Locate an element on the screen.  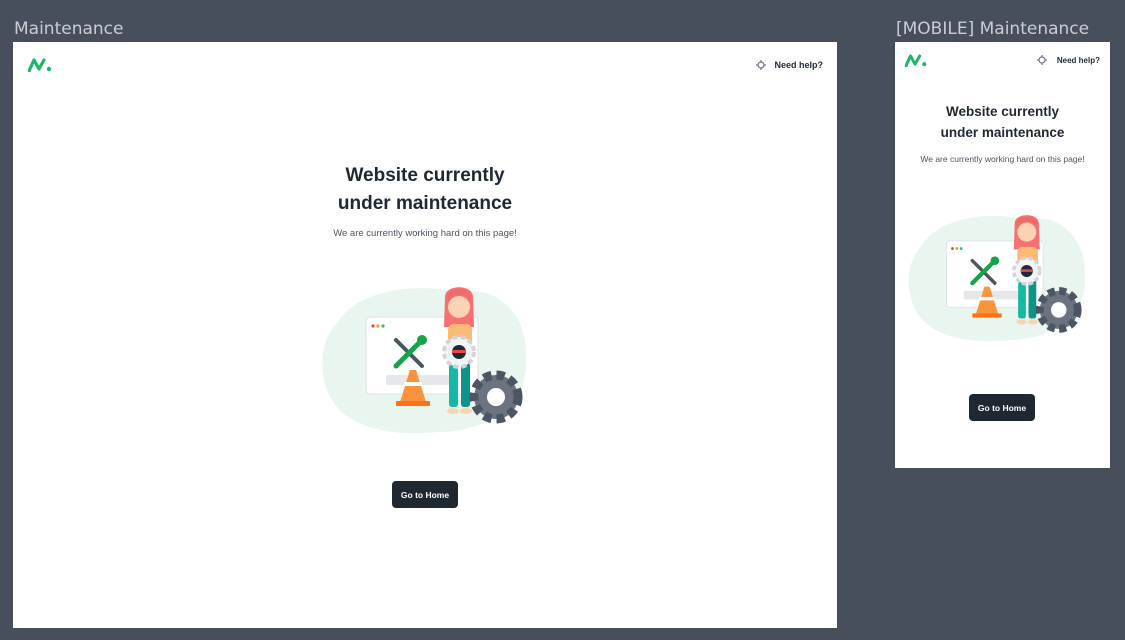
maintenance-illustration is located at coordinates (424, 360).